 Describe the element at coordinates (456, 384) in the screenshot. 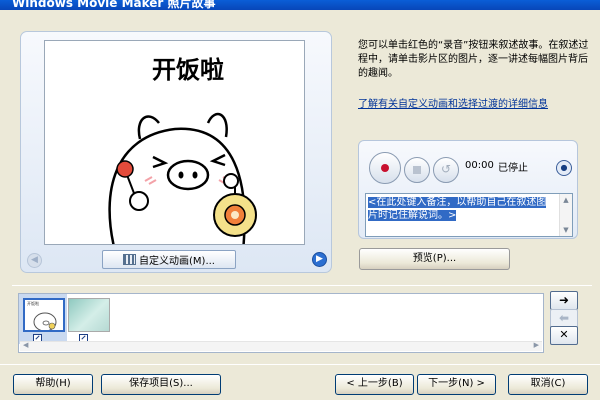

I see `next-button: 下一步(N) >` at that location.